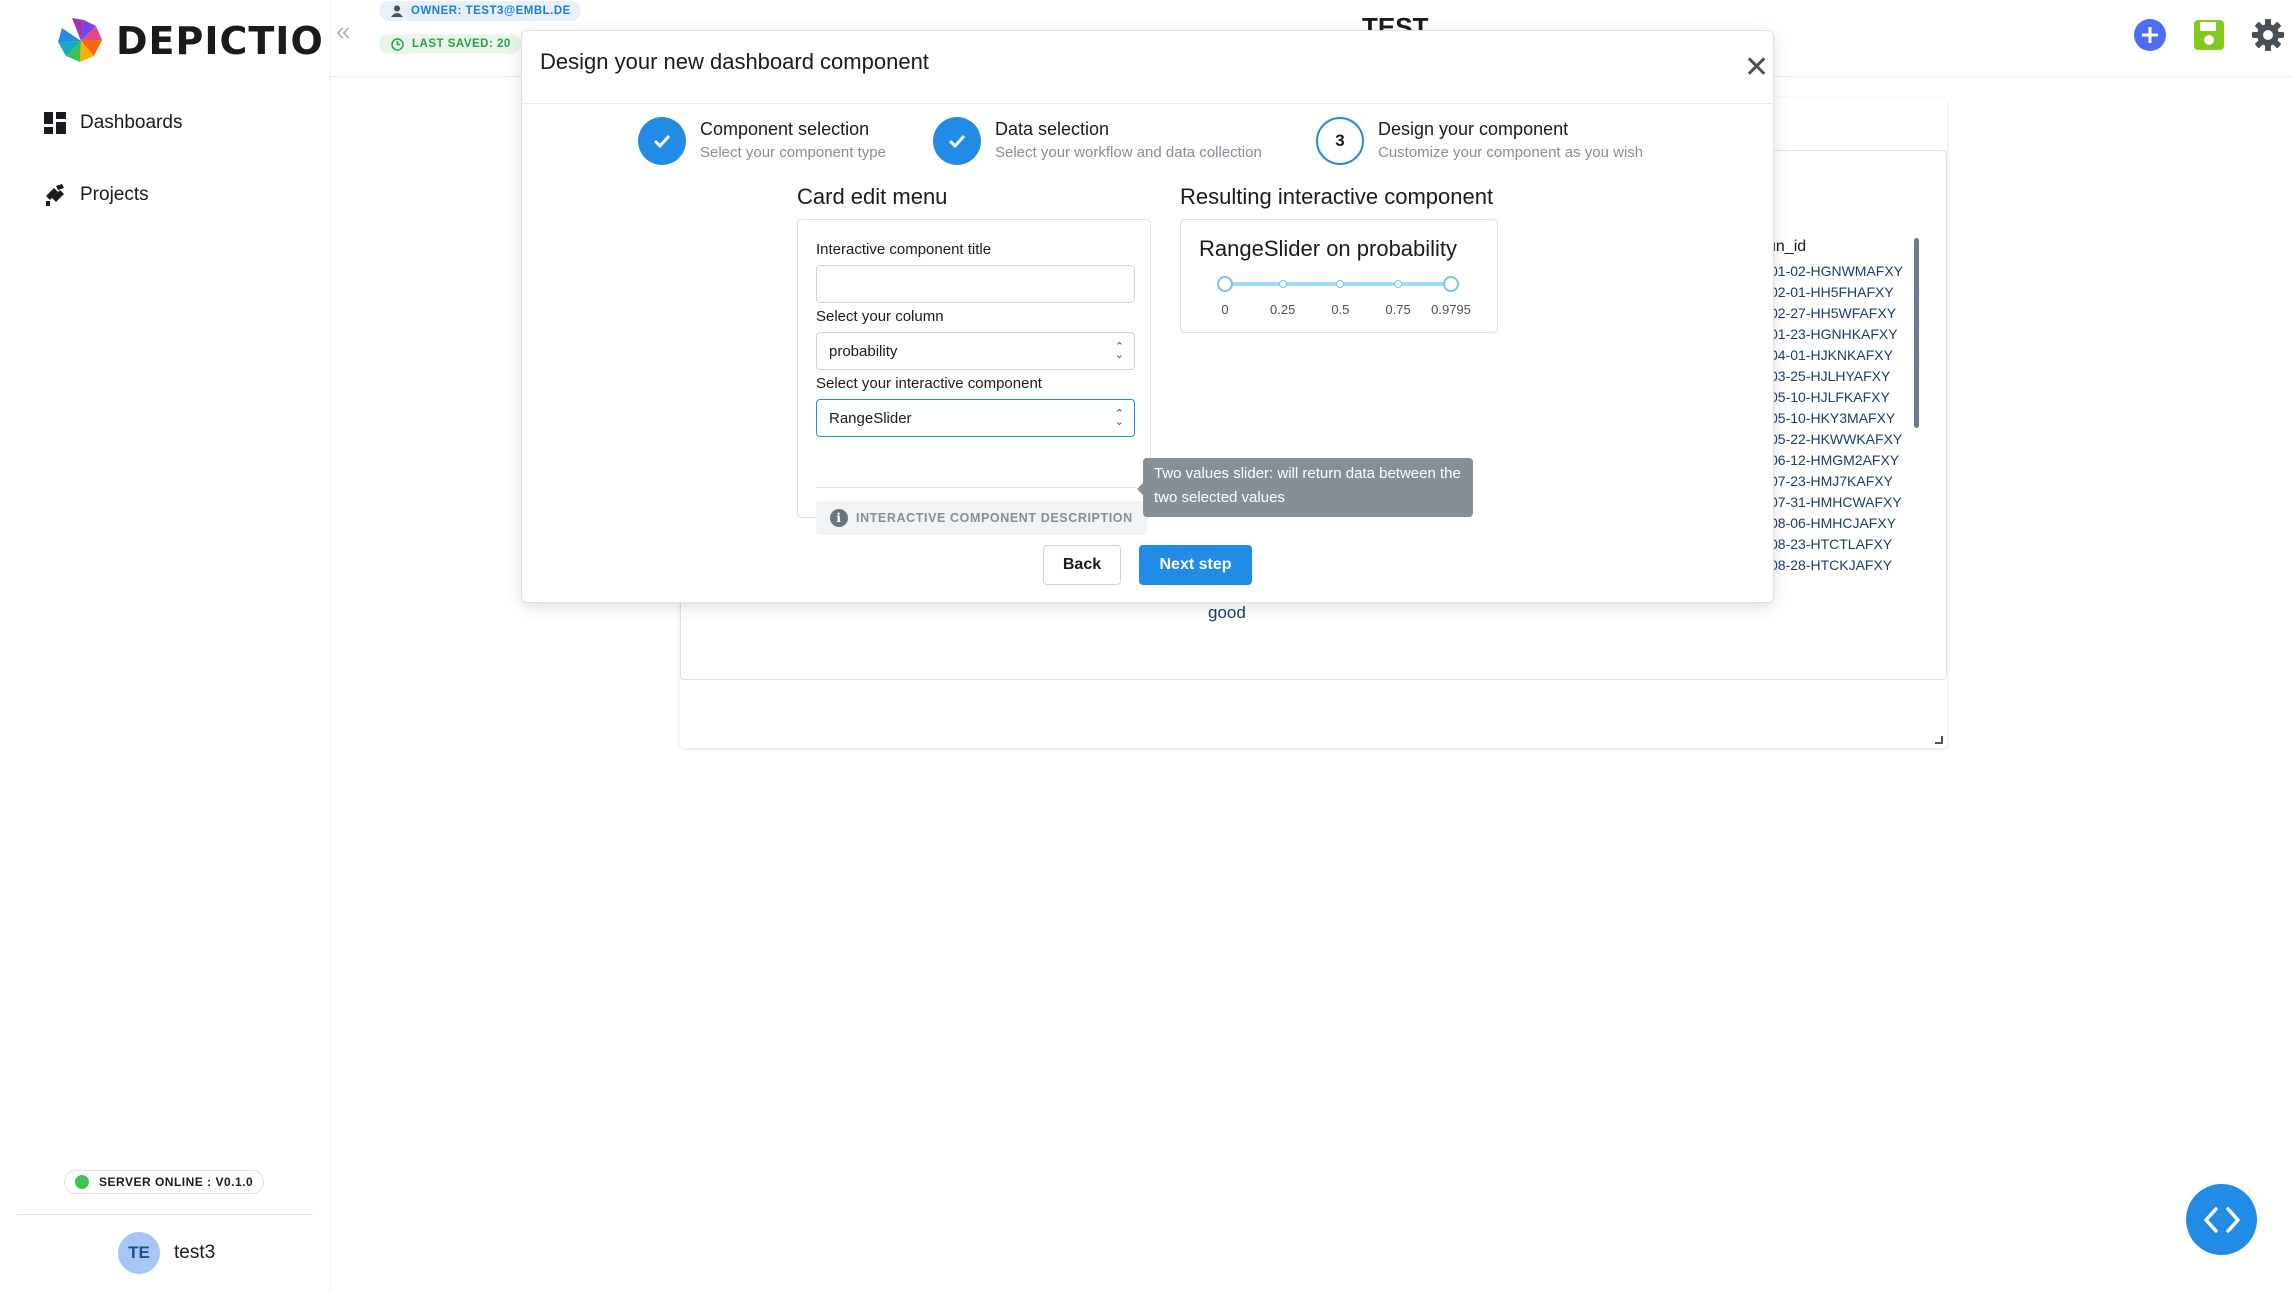 The width and height of the screenshot is (2294, 1293). I want to click on back-button: Back, so click(1082, 565).